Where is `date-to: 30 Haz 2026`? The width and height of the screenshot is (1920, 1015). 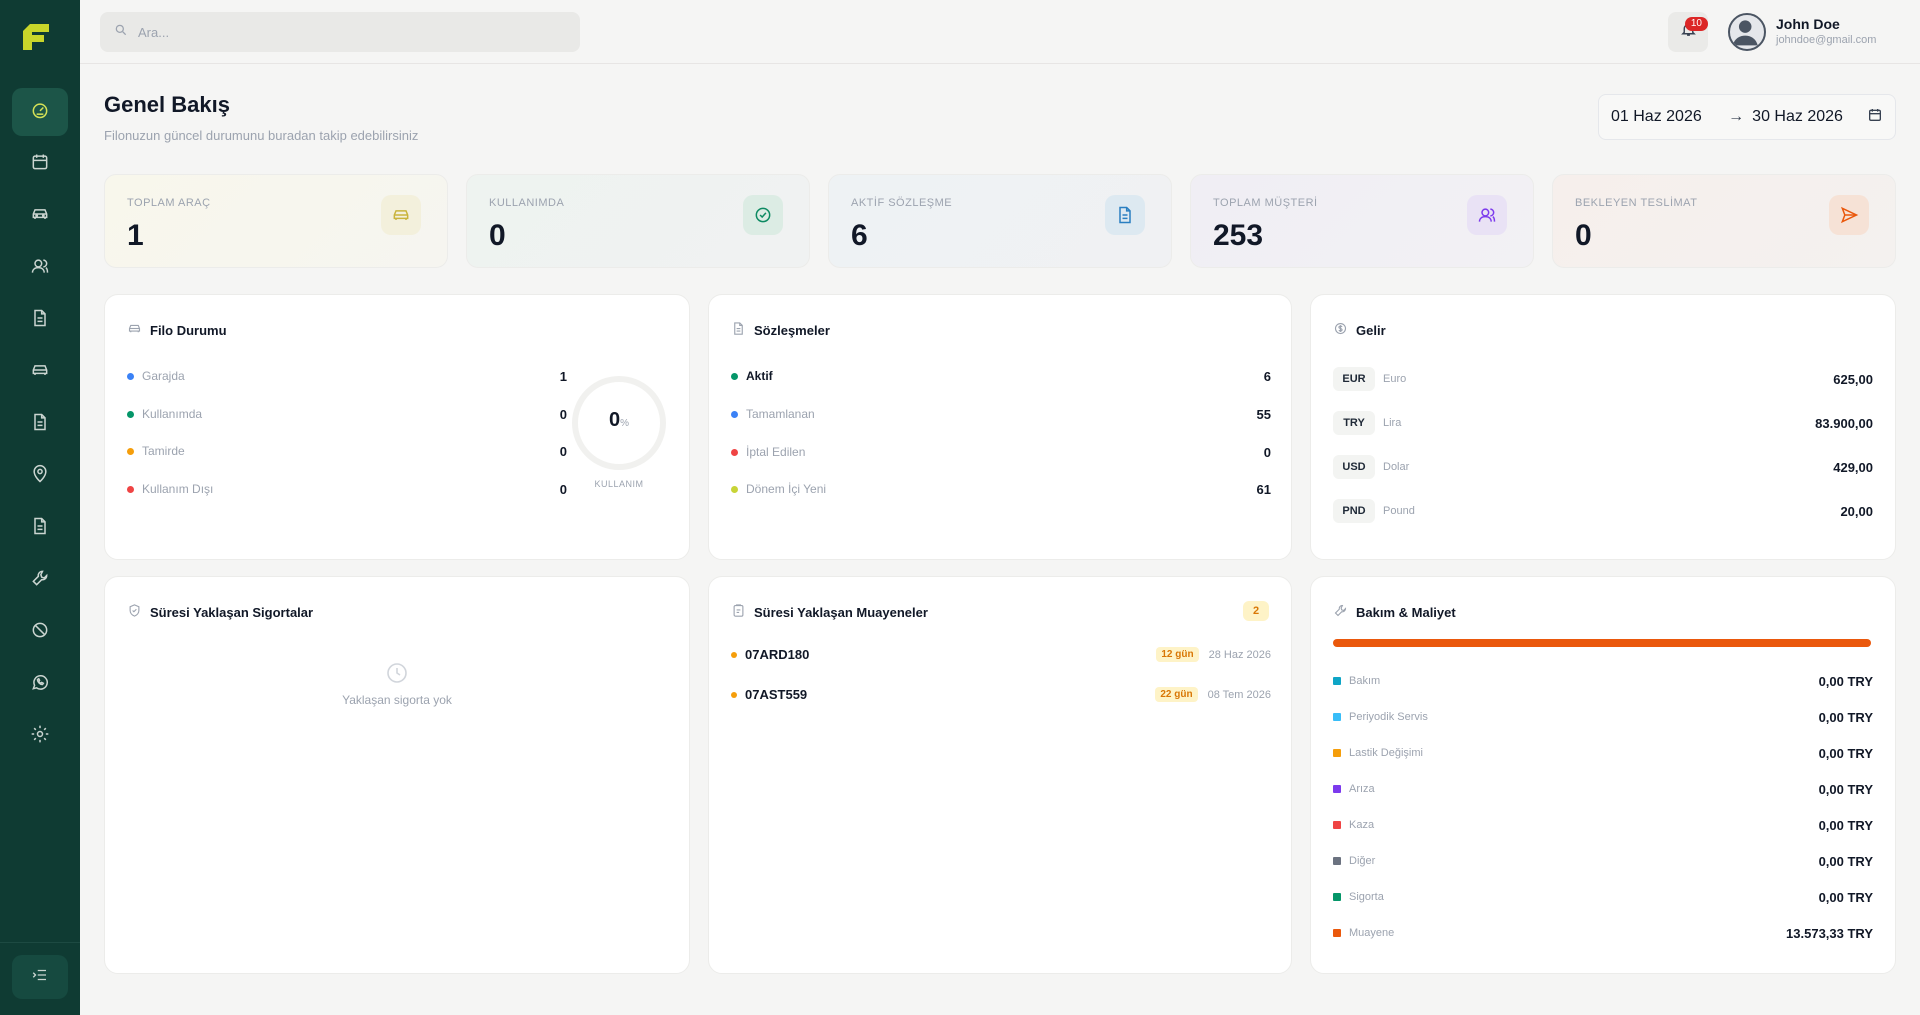
date-to: 30 Haz 2026 is located at coordinates (1809, 117).